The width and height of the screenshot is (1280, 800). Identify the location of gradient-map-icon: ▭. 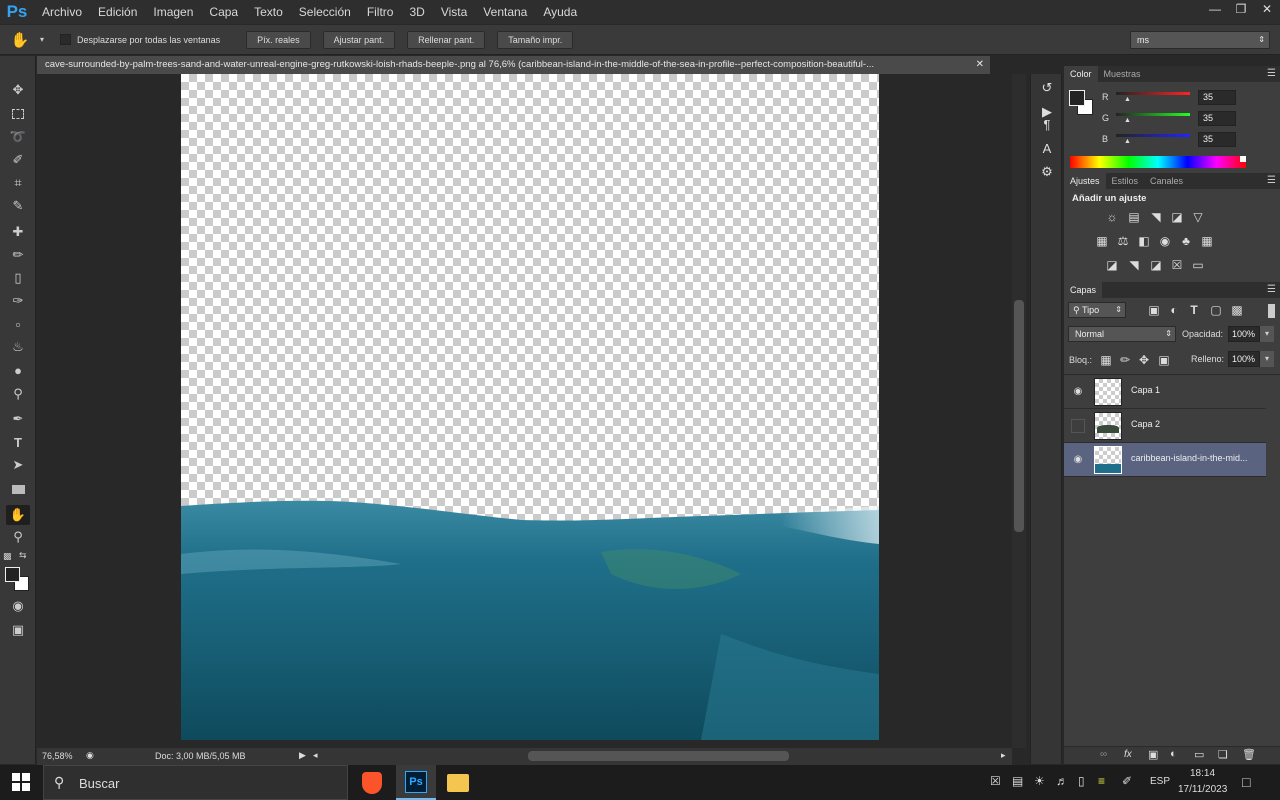
(1198, 265).